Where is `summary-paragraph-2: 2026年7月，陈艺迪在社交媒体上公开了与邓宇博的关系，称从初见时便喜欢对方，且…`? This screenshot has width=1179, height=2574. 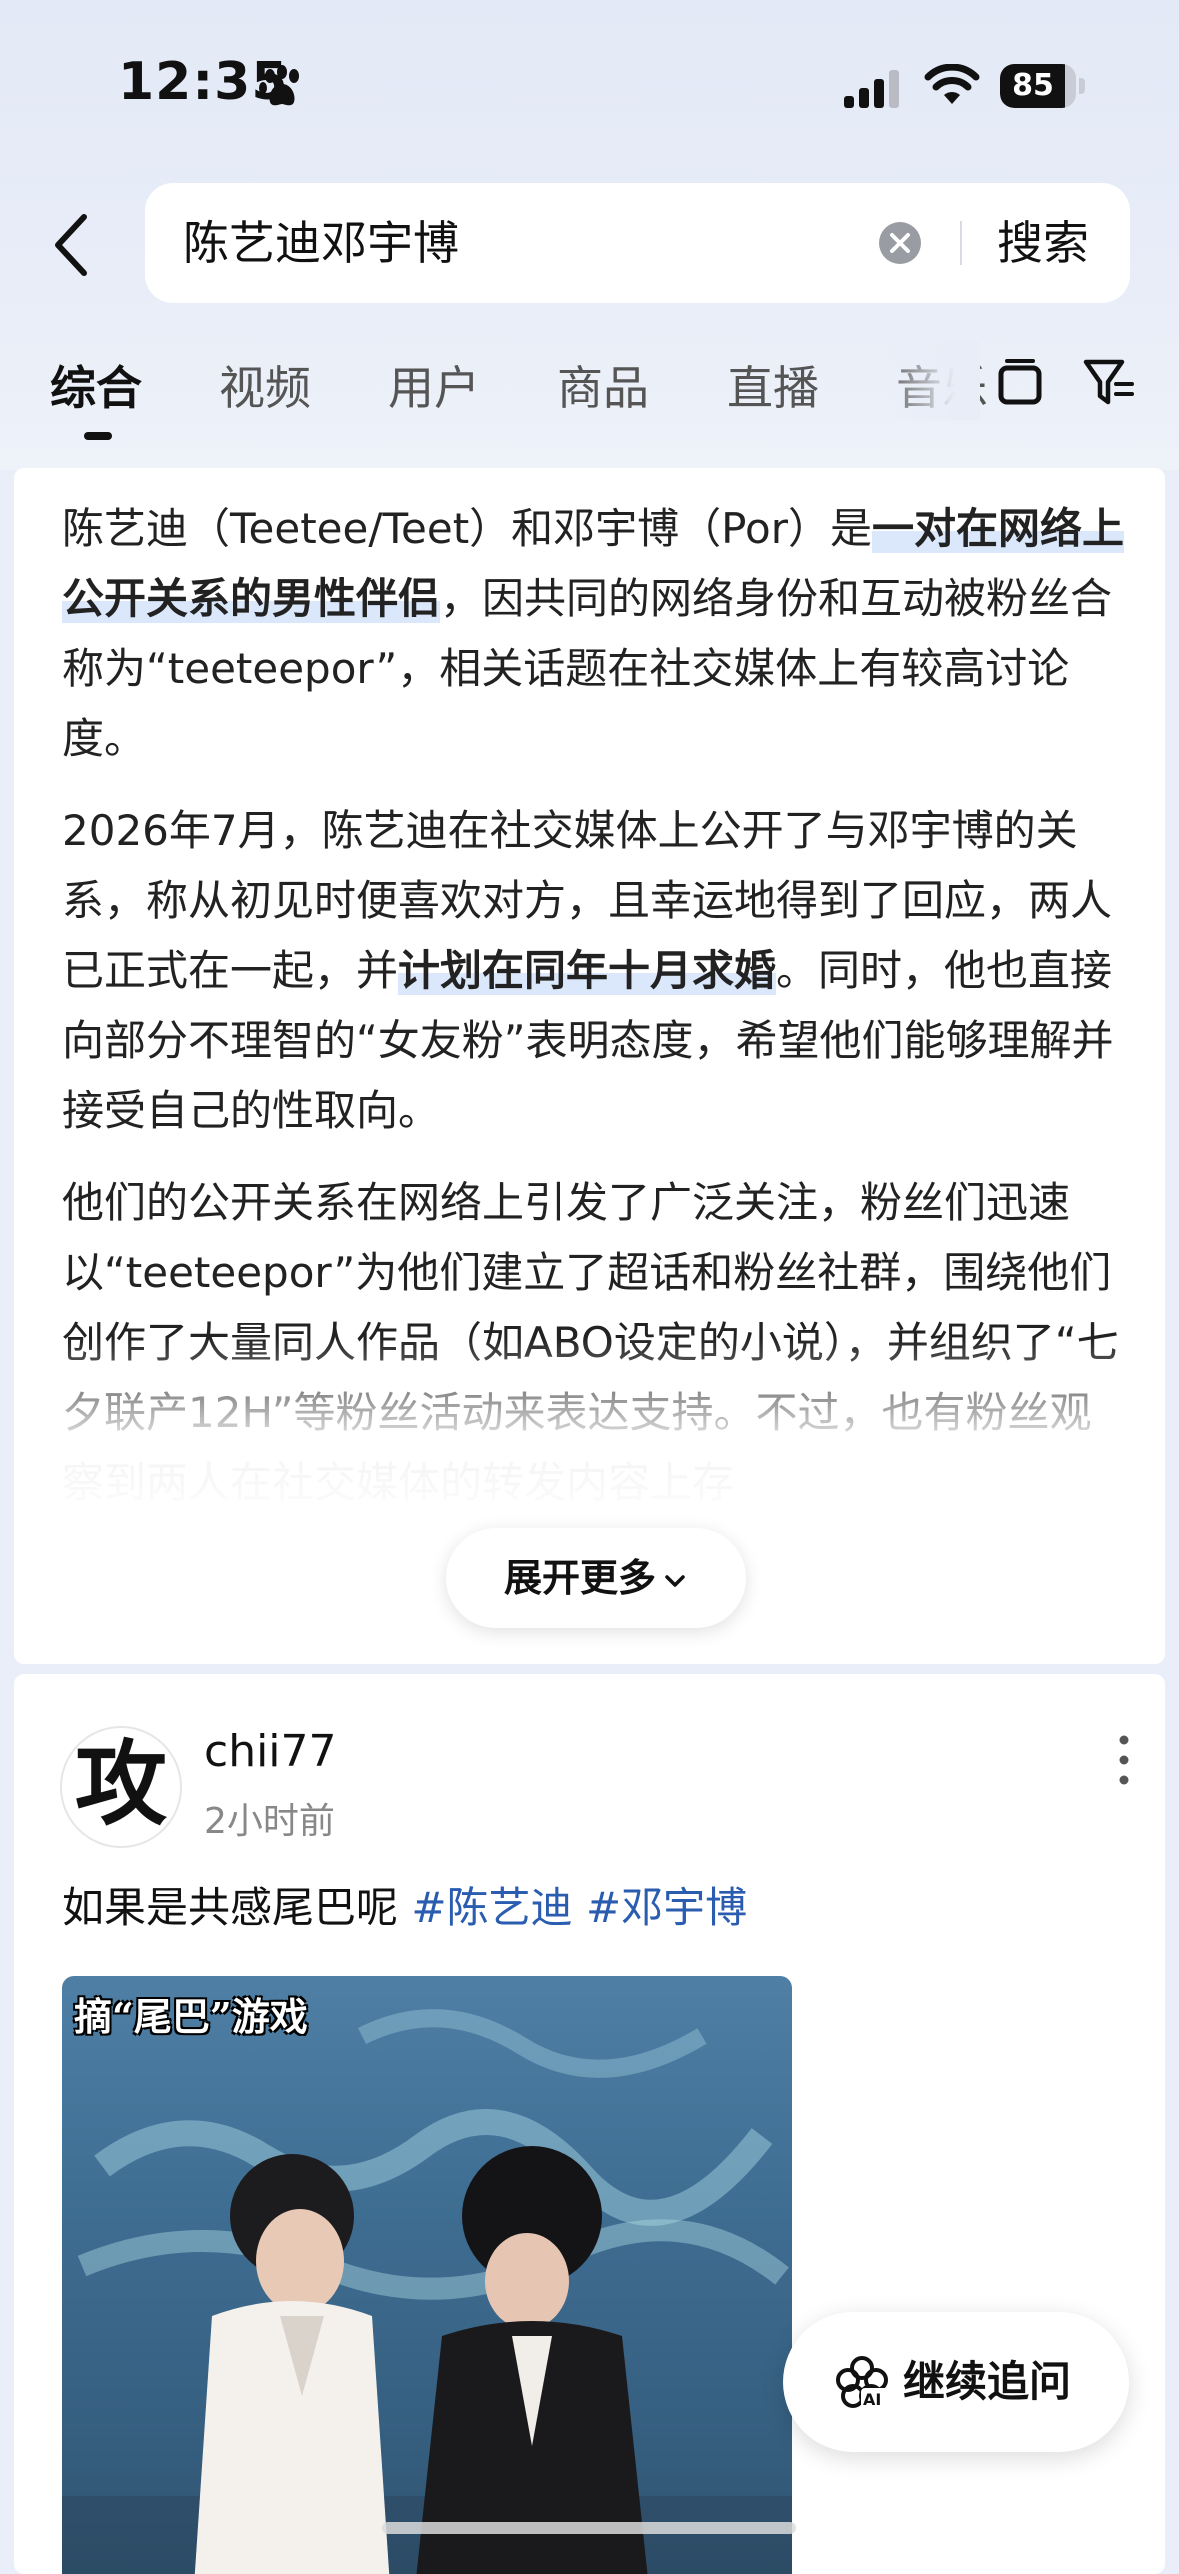 summary-paragraph-2: 2026年7月，陈艺迪在社交媒体上公开了与邓宇博的关系，称从初见时便喜欢对方，且… is located at coordinates (596, 971).